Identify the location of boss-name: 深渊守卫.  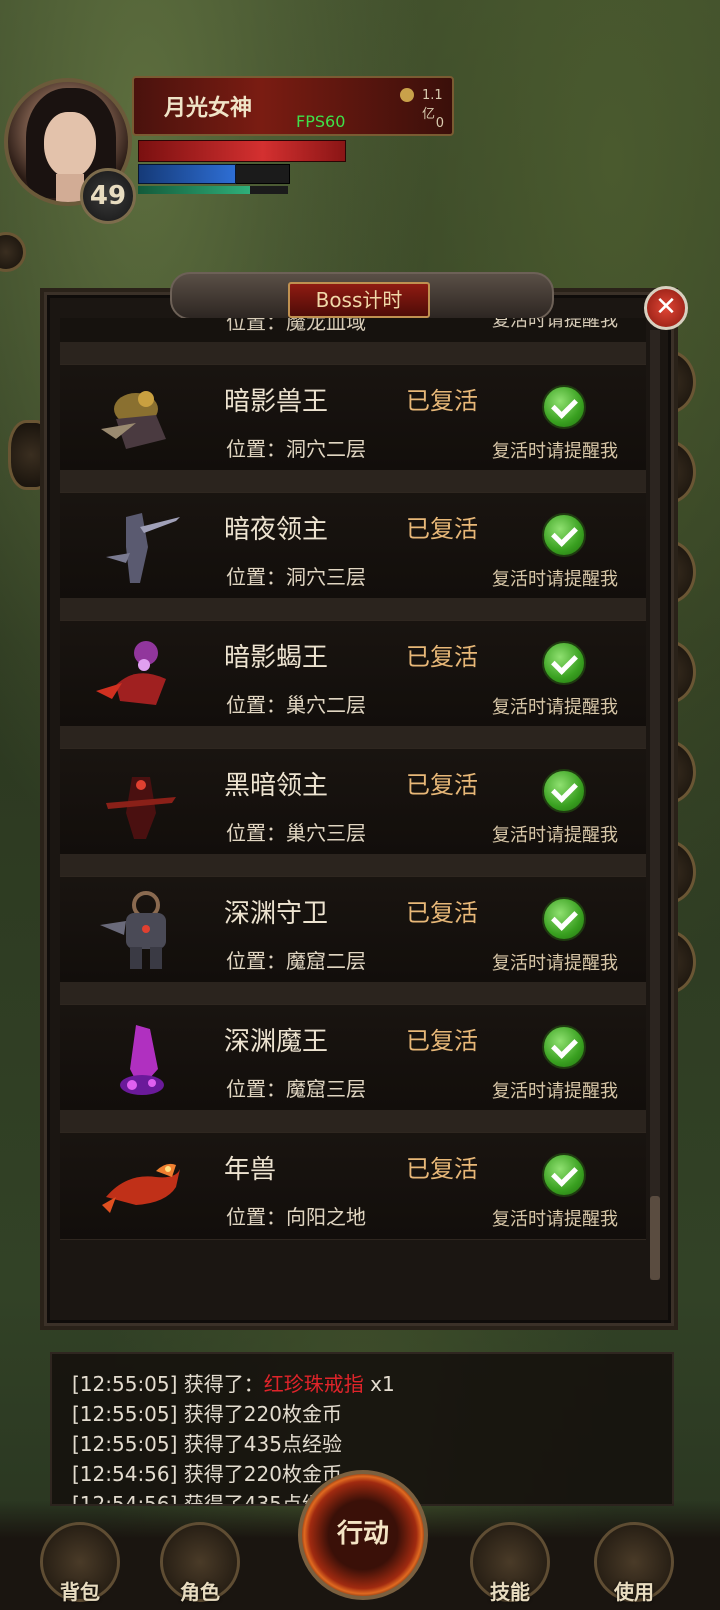
(276, 914).